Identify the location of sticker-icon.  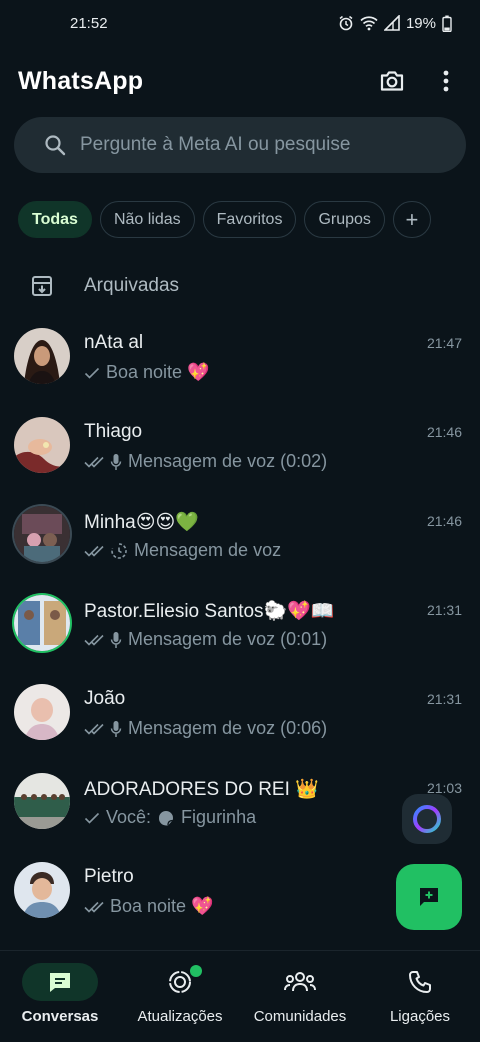
(166, 817).